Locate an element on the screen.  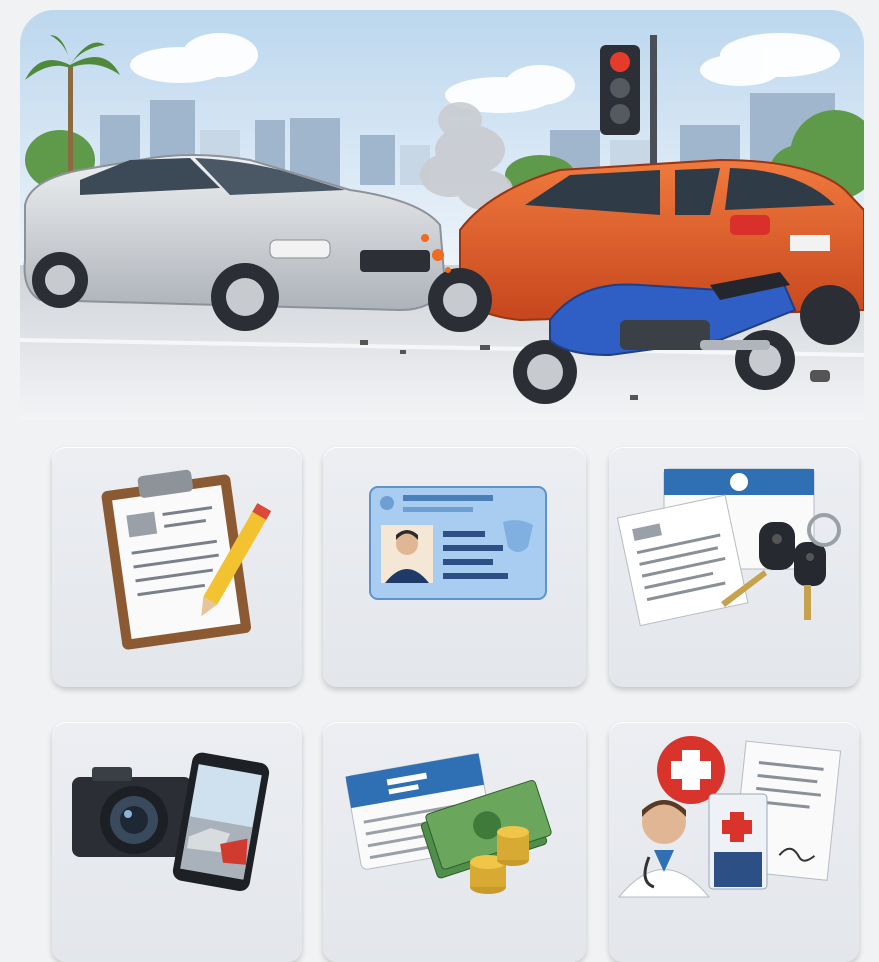
medical-report-icon is located at coordinates (729, 817).